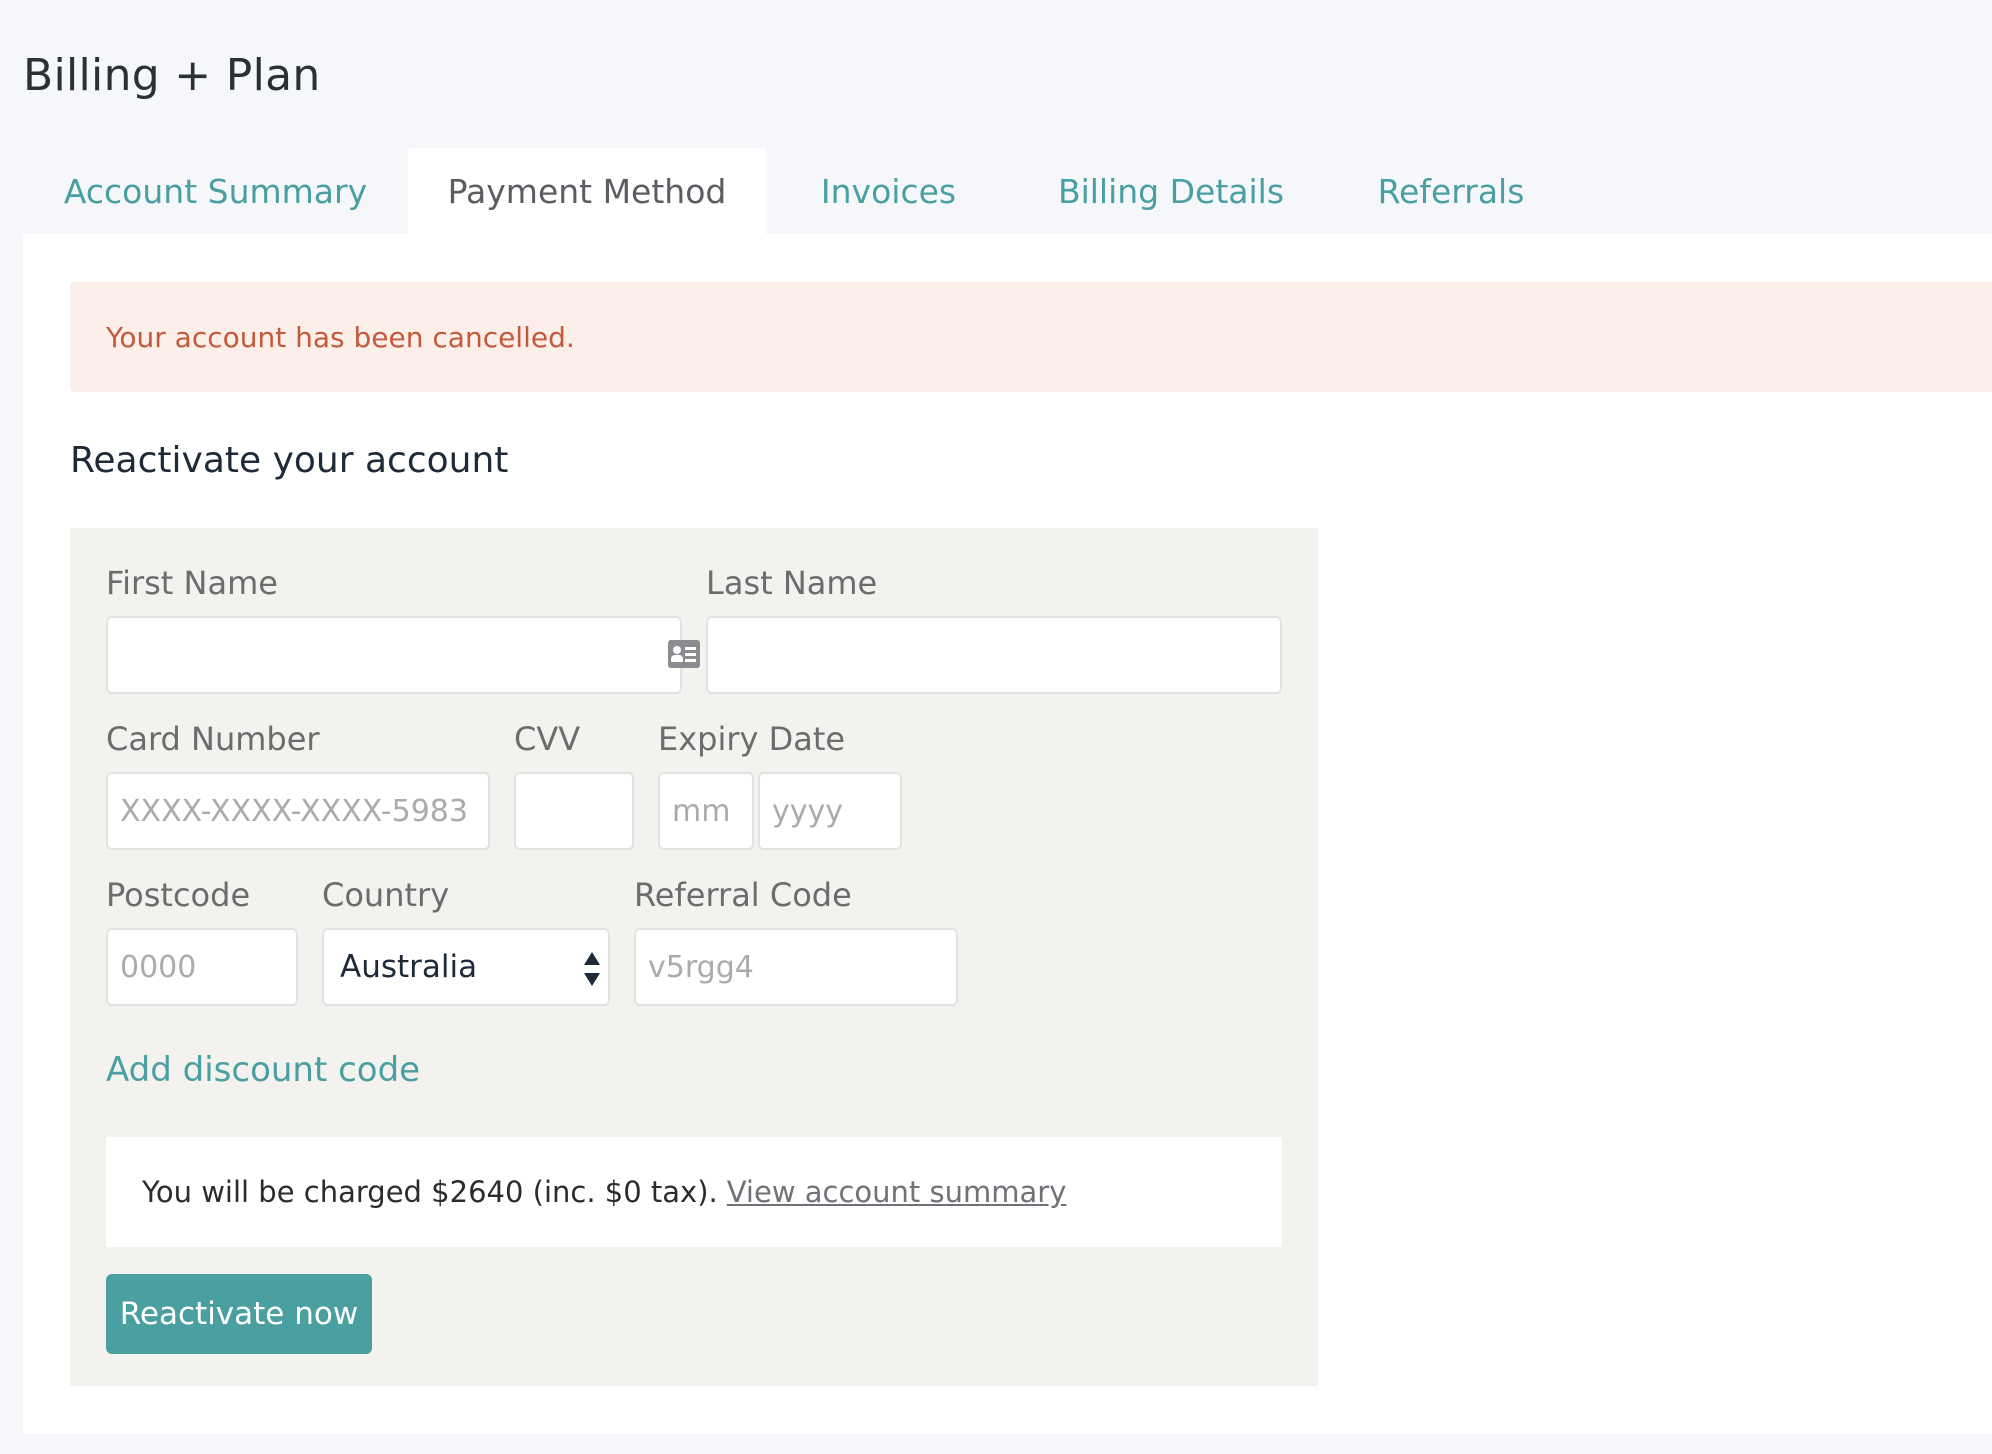 This screenshot has height=1454, width=1992. Describe the element at coordinates (192, 583) in the screenshot. I see `first-name-label: First Name` at that location.